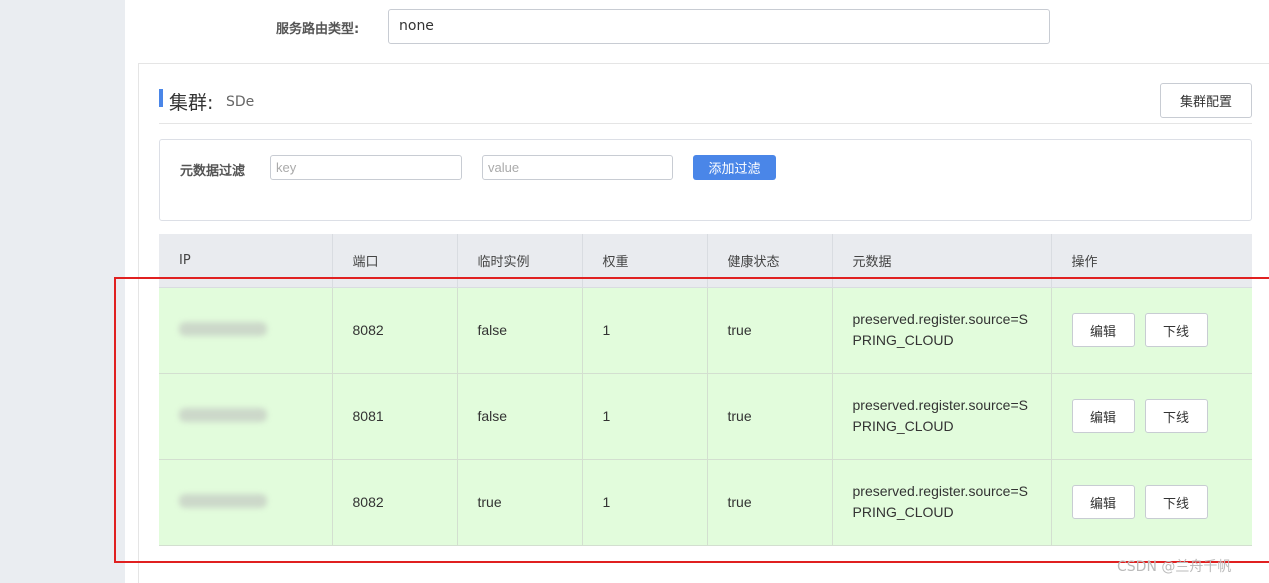 The width and height of the screenshot is (1269, 583). What do you see at coordinates (394, 416) in the screenshot?
I see `port-cell: 8081` at bounding box center [394, 416].